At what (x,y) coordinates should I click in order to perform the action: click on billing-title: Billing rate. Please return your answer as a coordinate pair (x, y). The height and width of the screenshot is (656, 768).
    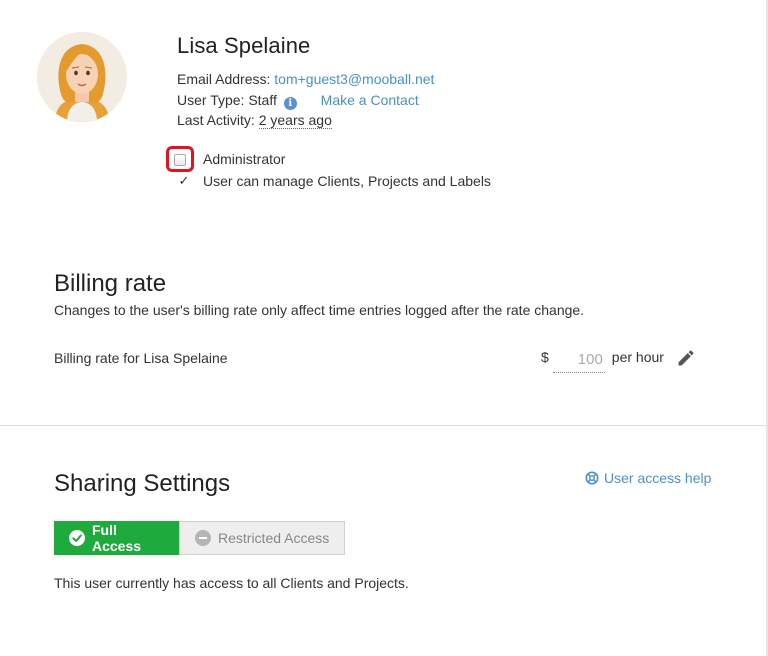
    Looking at the image, I should click on (110, 283).